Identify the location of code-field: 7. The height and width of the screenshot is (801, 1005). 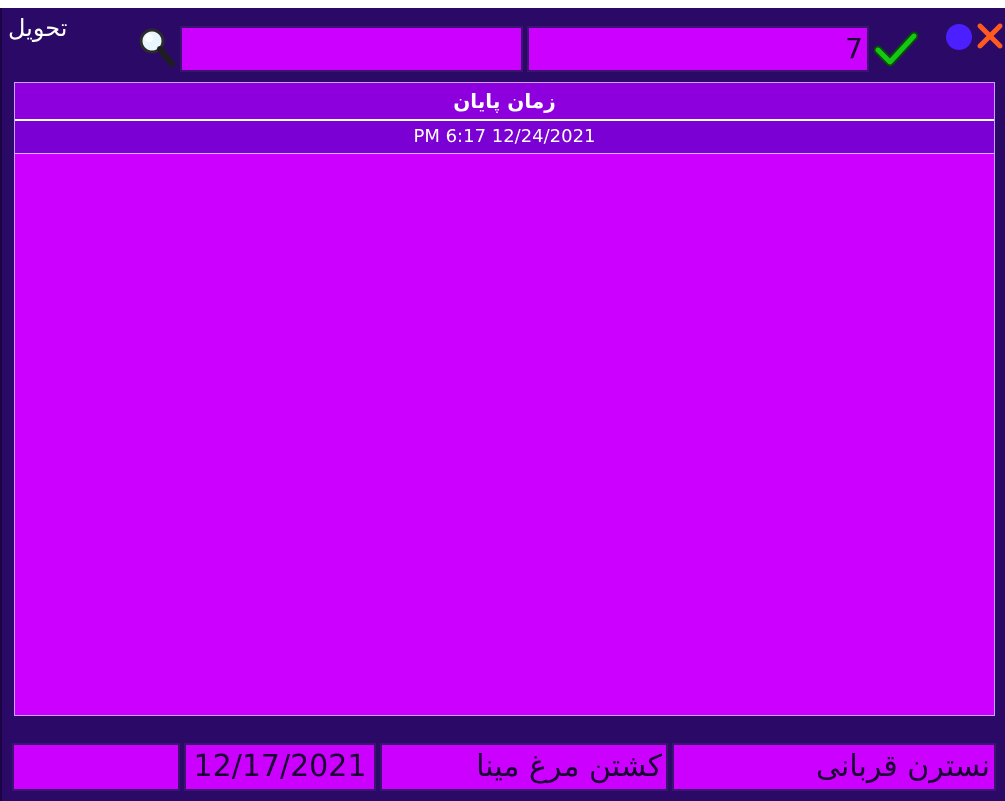
(698, 49).